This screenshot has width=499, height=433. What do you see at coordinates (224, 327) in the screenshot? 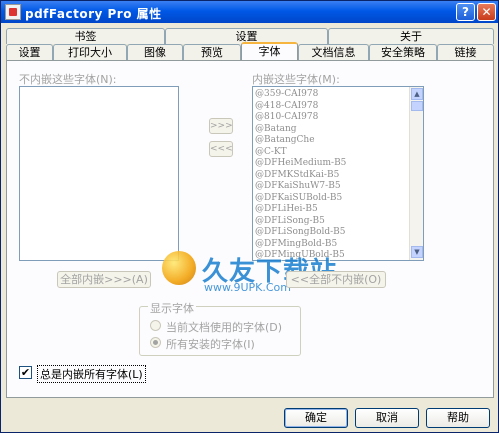
I see `radio-current-document-fonts-label: 当前文档使用的字体(D)` at bounding box center [224, 327].